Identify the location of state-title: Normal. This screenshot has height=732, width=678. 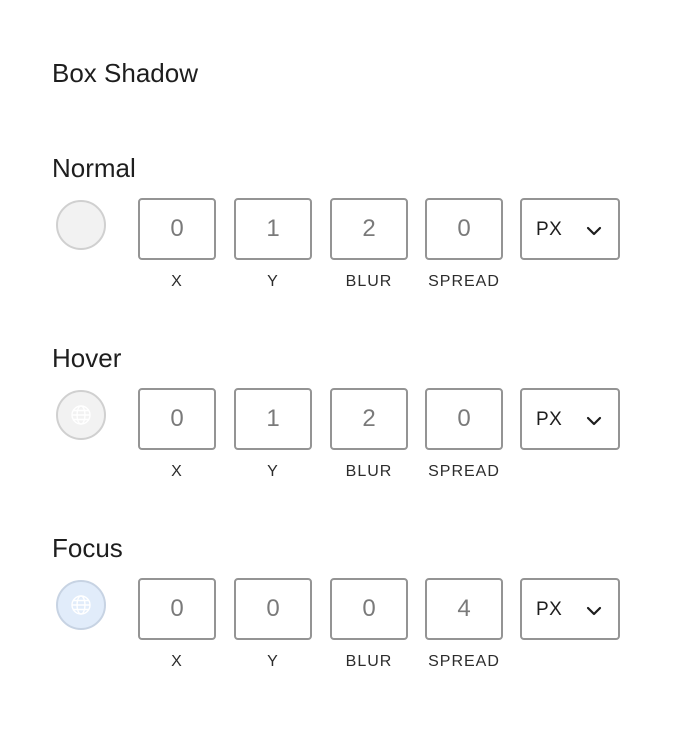
(94, 168).